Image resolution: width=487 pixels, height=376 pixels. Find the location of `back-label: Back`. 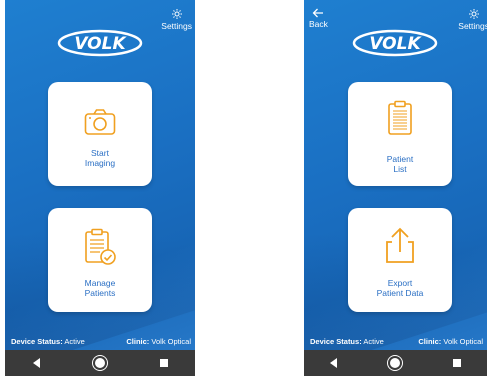

back-label: Back is located at coordinates (318, 24).